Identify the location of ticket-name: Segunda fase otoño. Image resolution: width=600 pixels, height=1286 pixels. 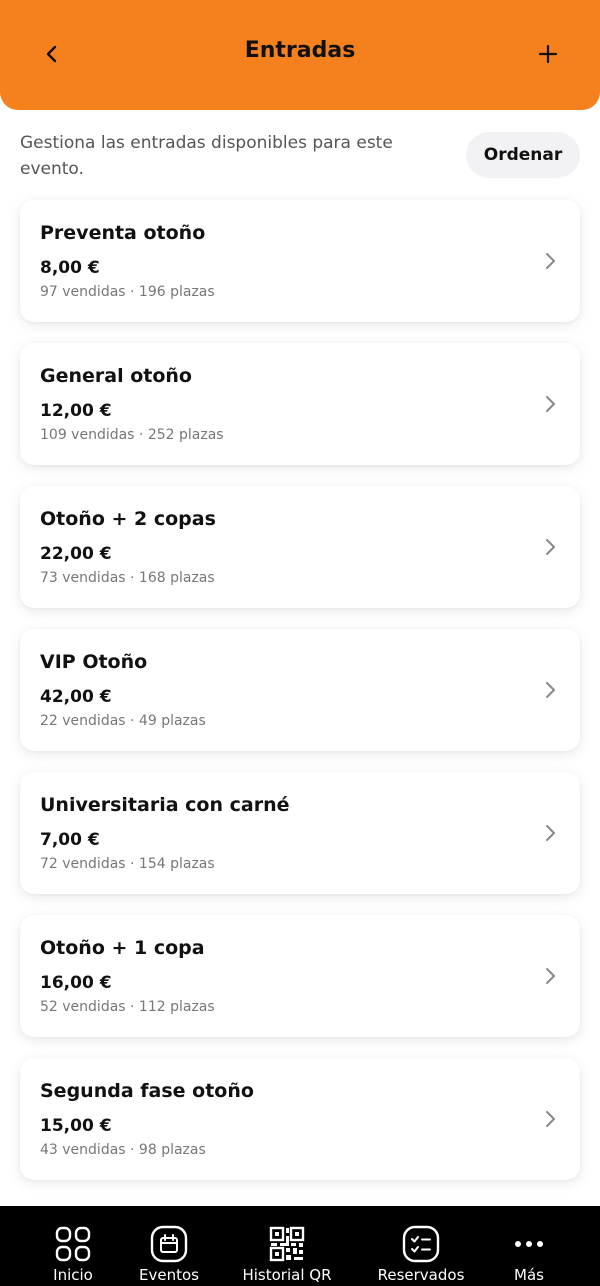
(147, 1091).